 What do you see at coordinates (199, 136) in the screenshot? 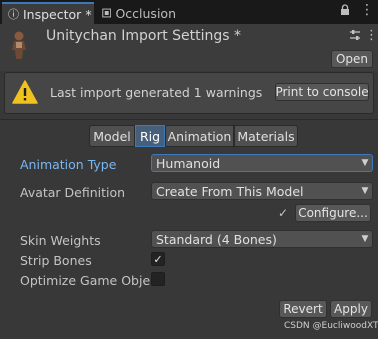
I see `tab-animation: Animation` at bounding box center [199, 136].